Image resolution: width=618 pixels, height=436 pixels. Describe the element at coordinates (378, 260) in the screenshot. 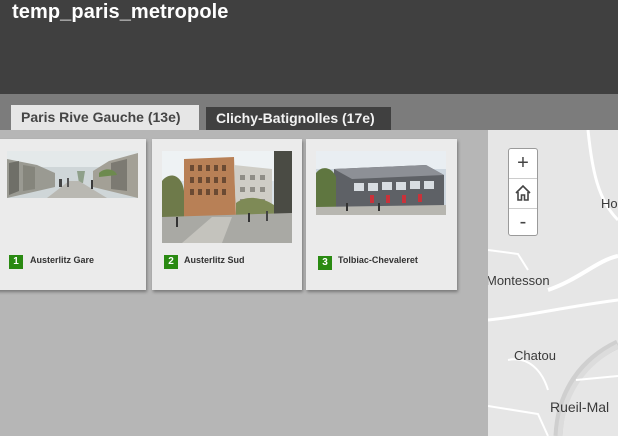

I see `card-caption: Tolbiac-Chevaleret` at that location.